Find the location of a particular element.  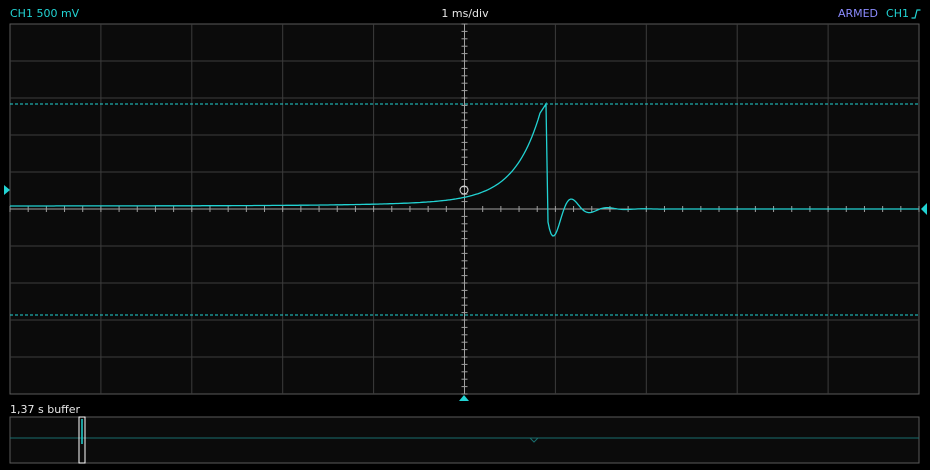

trigger-level-marker is located at coordinates (7, 190).